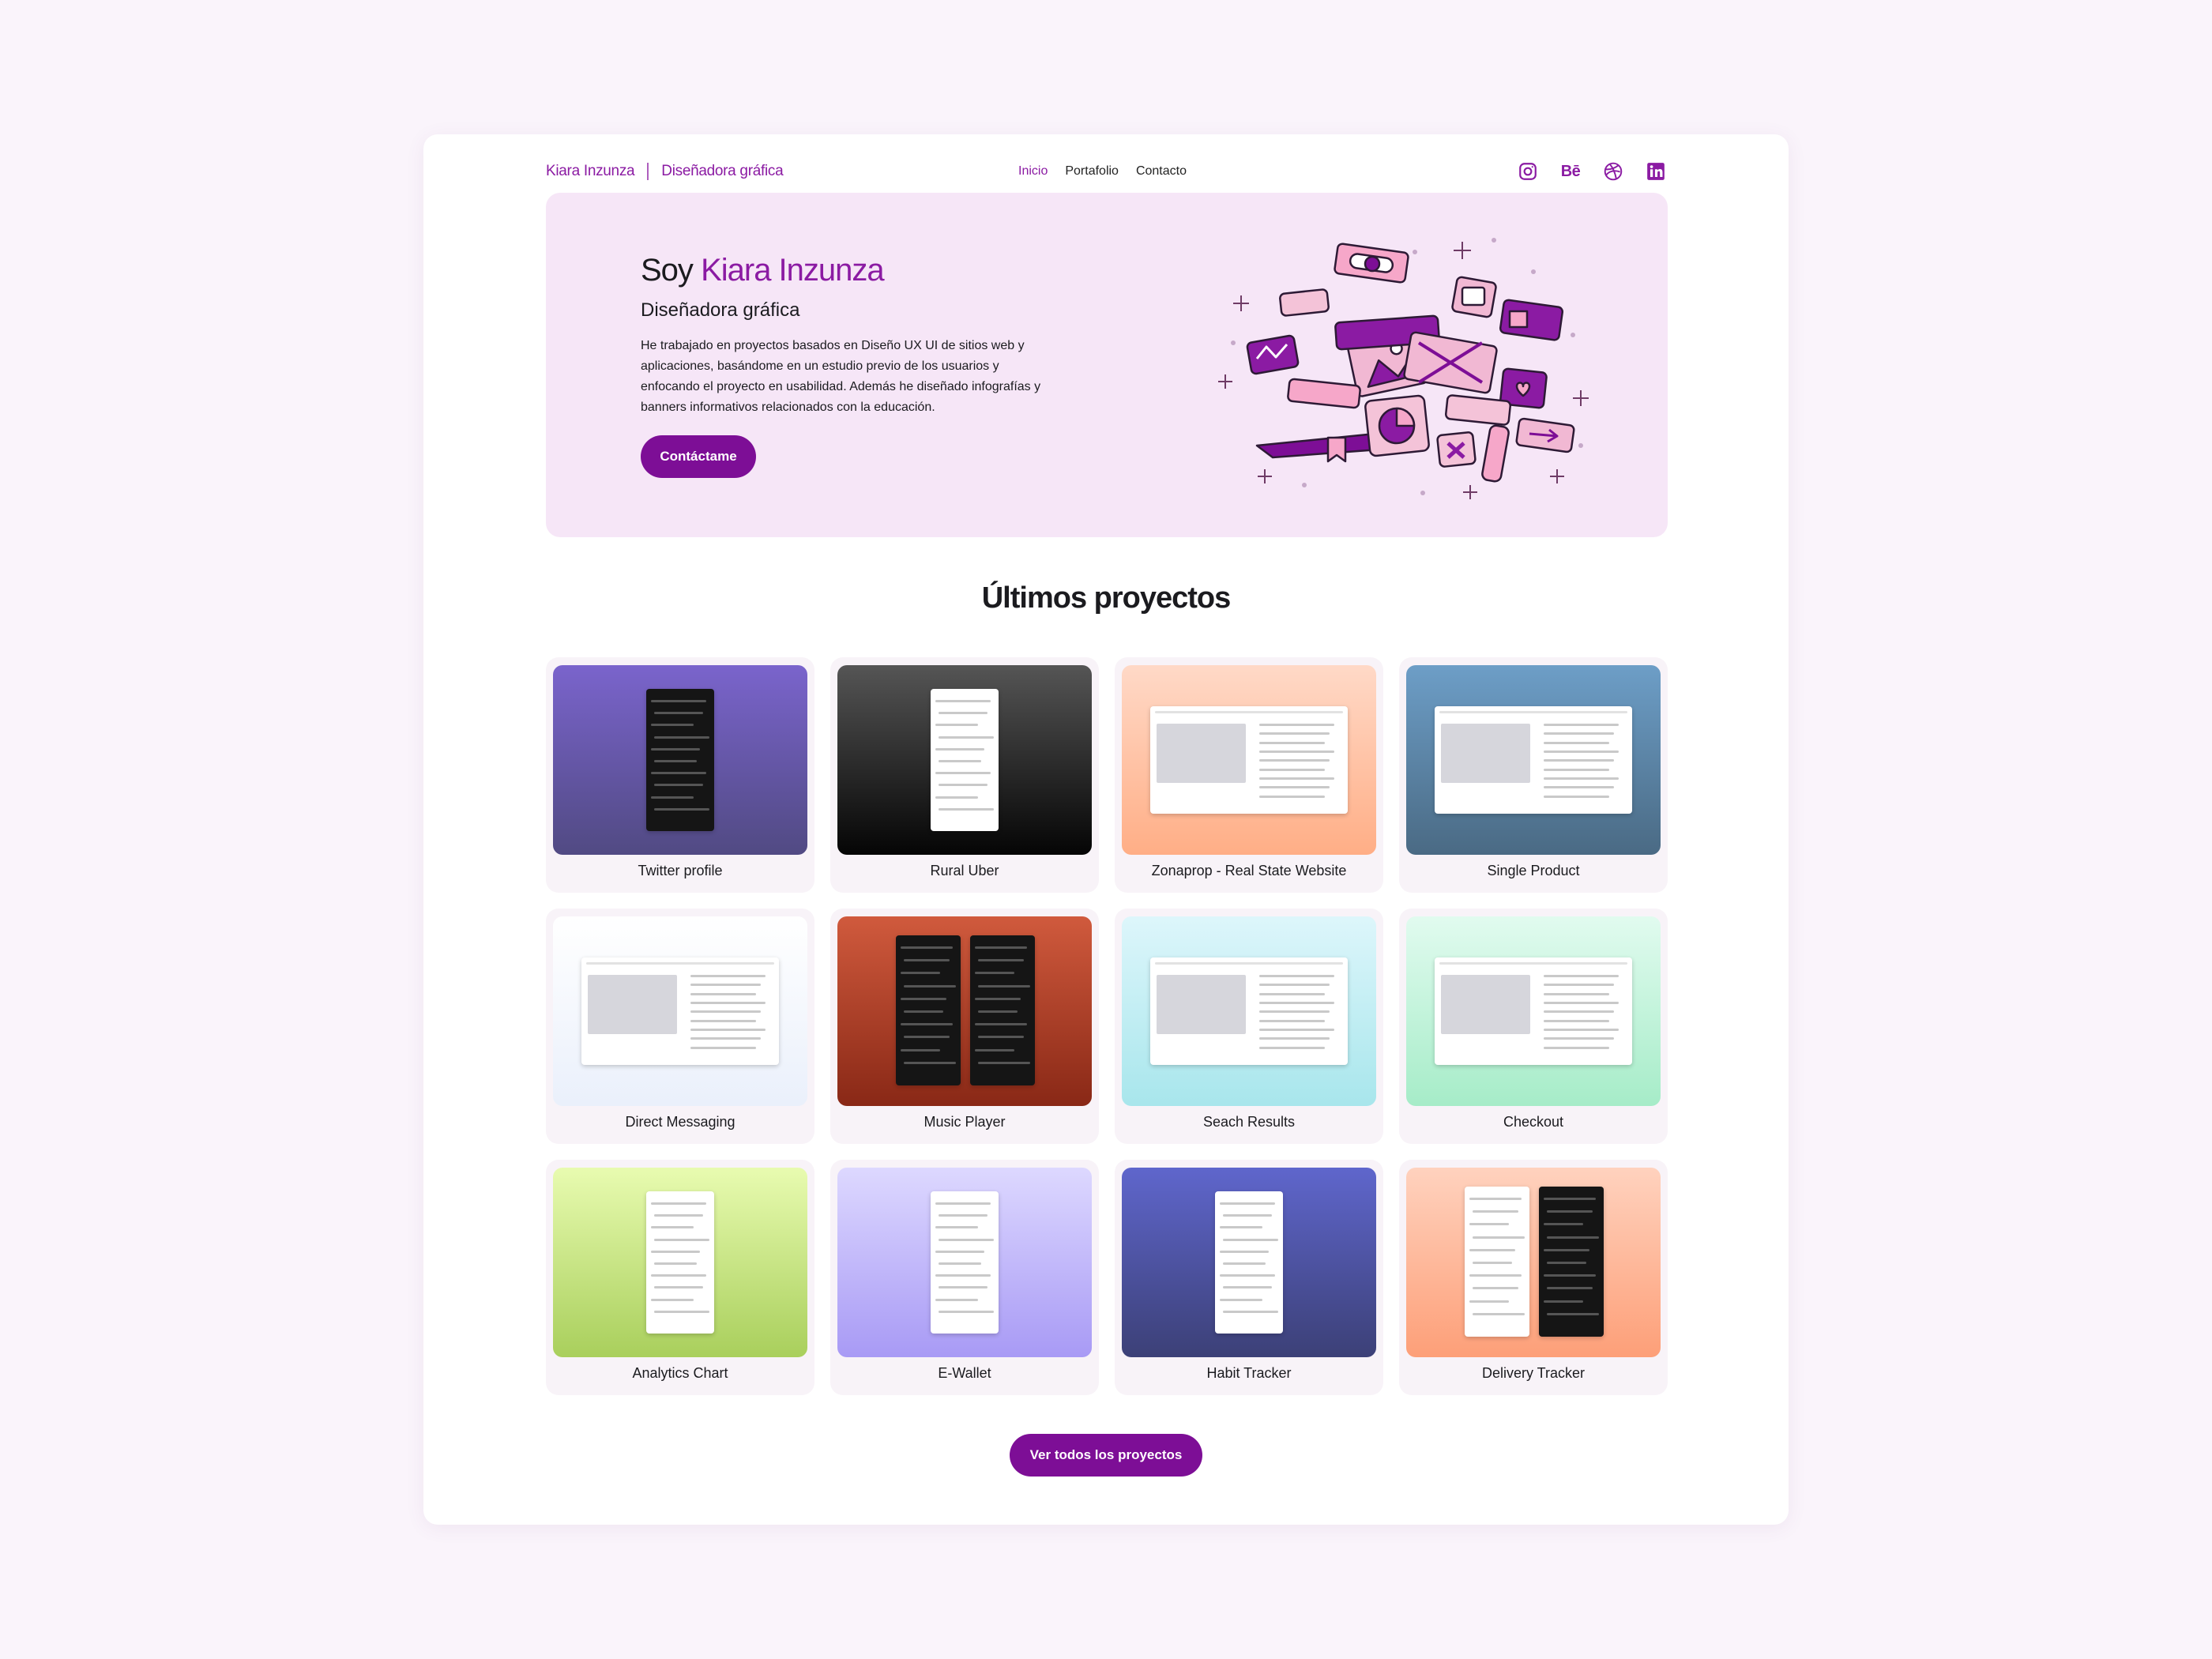  What do you see at coordinates (680, 1122) in the screenshot?
I see `project-label: Direct Messaging` at bounding box center [680, 1122].